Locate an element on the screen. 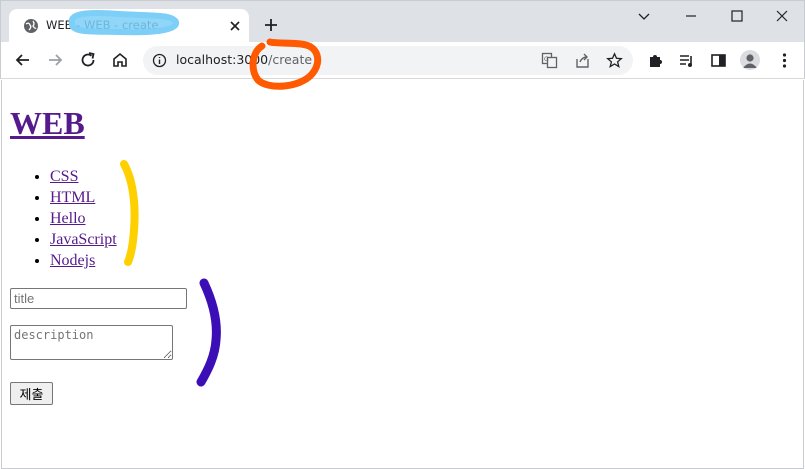 This screenshot has width=805, height=469. topic-link: JavaScript is located at coordinates (83, 239).